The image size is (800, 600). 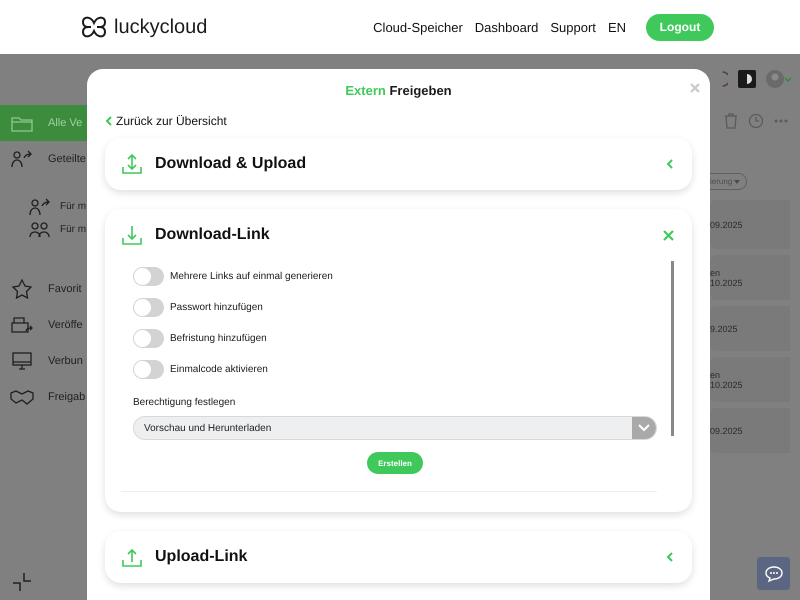 What do you see at coordinates (43, 361) in the screenshot?
I see `sidebar-item: Verbun` at bounding box center [43, 361].